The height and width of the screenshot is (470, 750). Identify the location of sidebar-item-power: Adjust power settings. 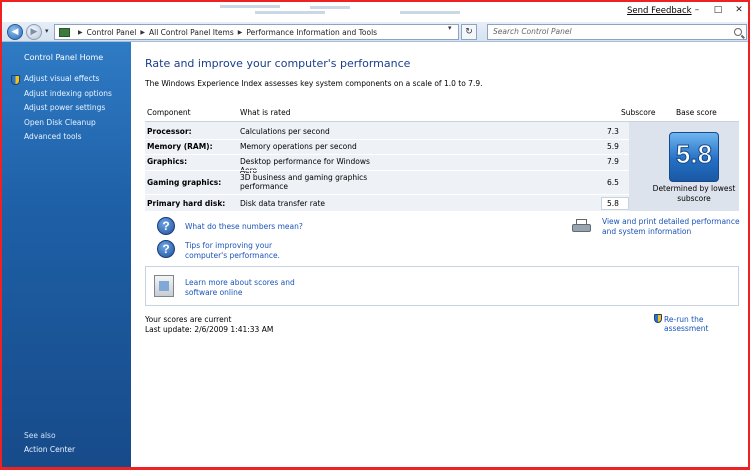
(68, 110).